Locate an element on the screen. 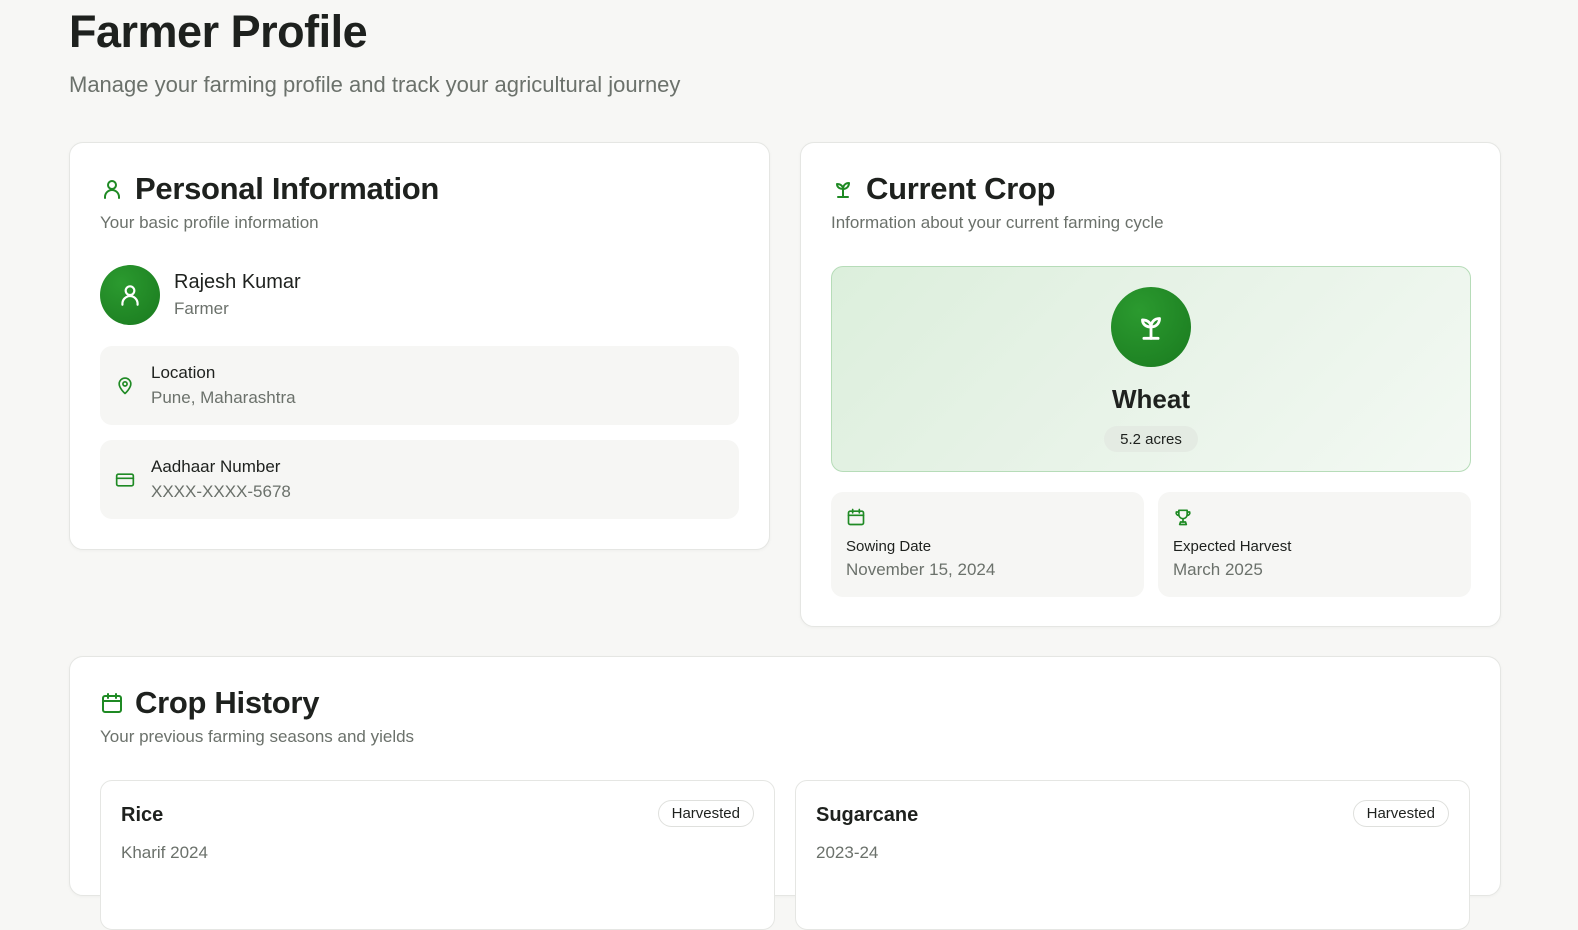 The height and width of the screenshot is (930, 1578). history-crop-name: Rice is located at coordinates (142, 815).